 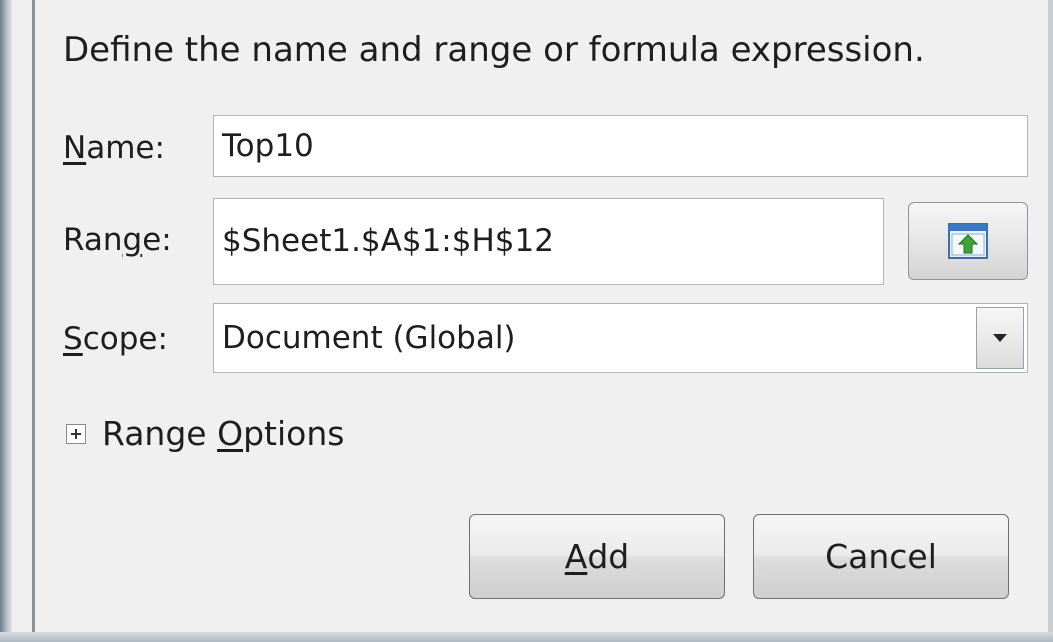 I want to click on window-right-frame, so click(x=1050, y=321).